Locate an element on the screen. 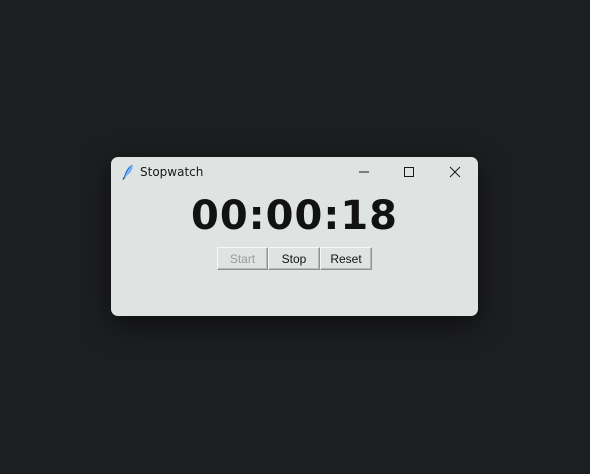 This screenshot has width=590, height=474. reset-button: Reset is located at coordinates (346, 258).